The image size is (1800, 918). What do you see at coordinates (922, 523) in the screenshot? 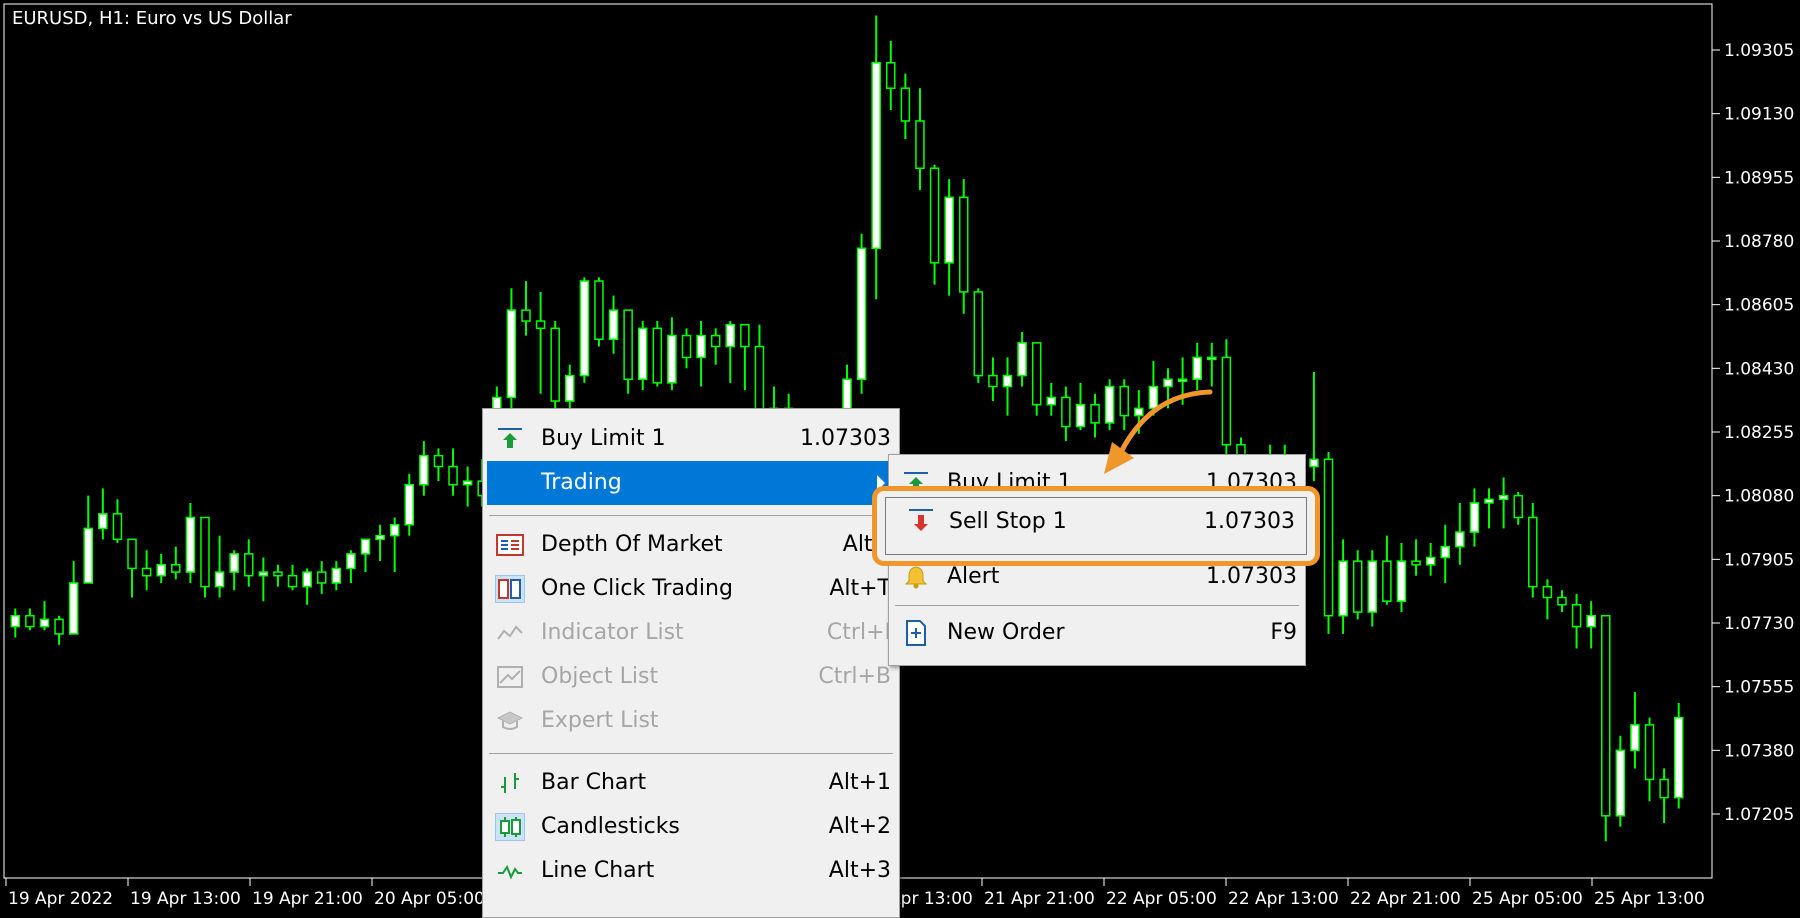
I see `sell-stop-icon` at bounding box center [922, 523].